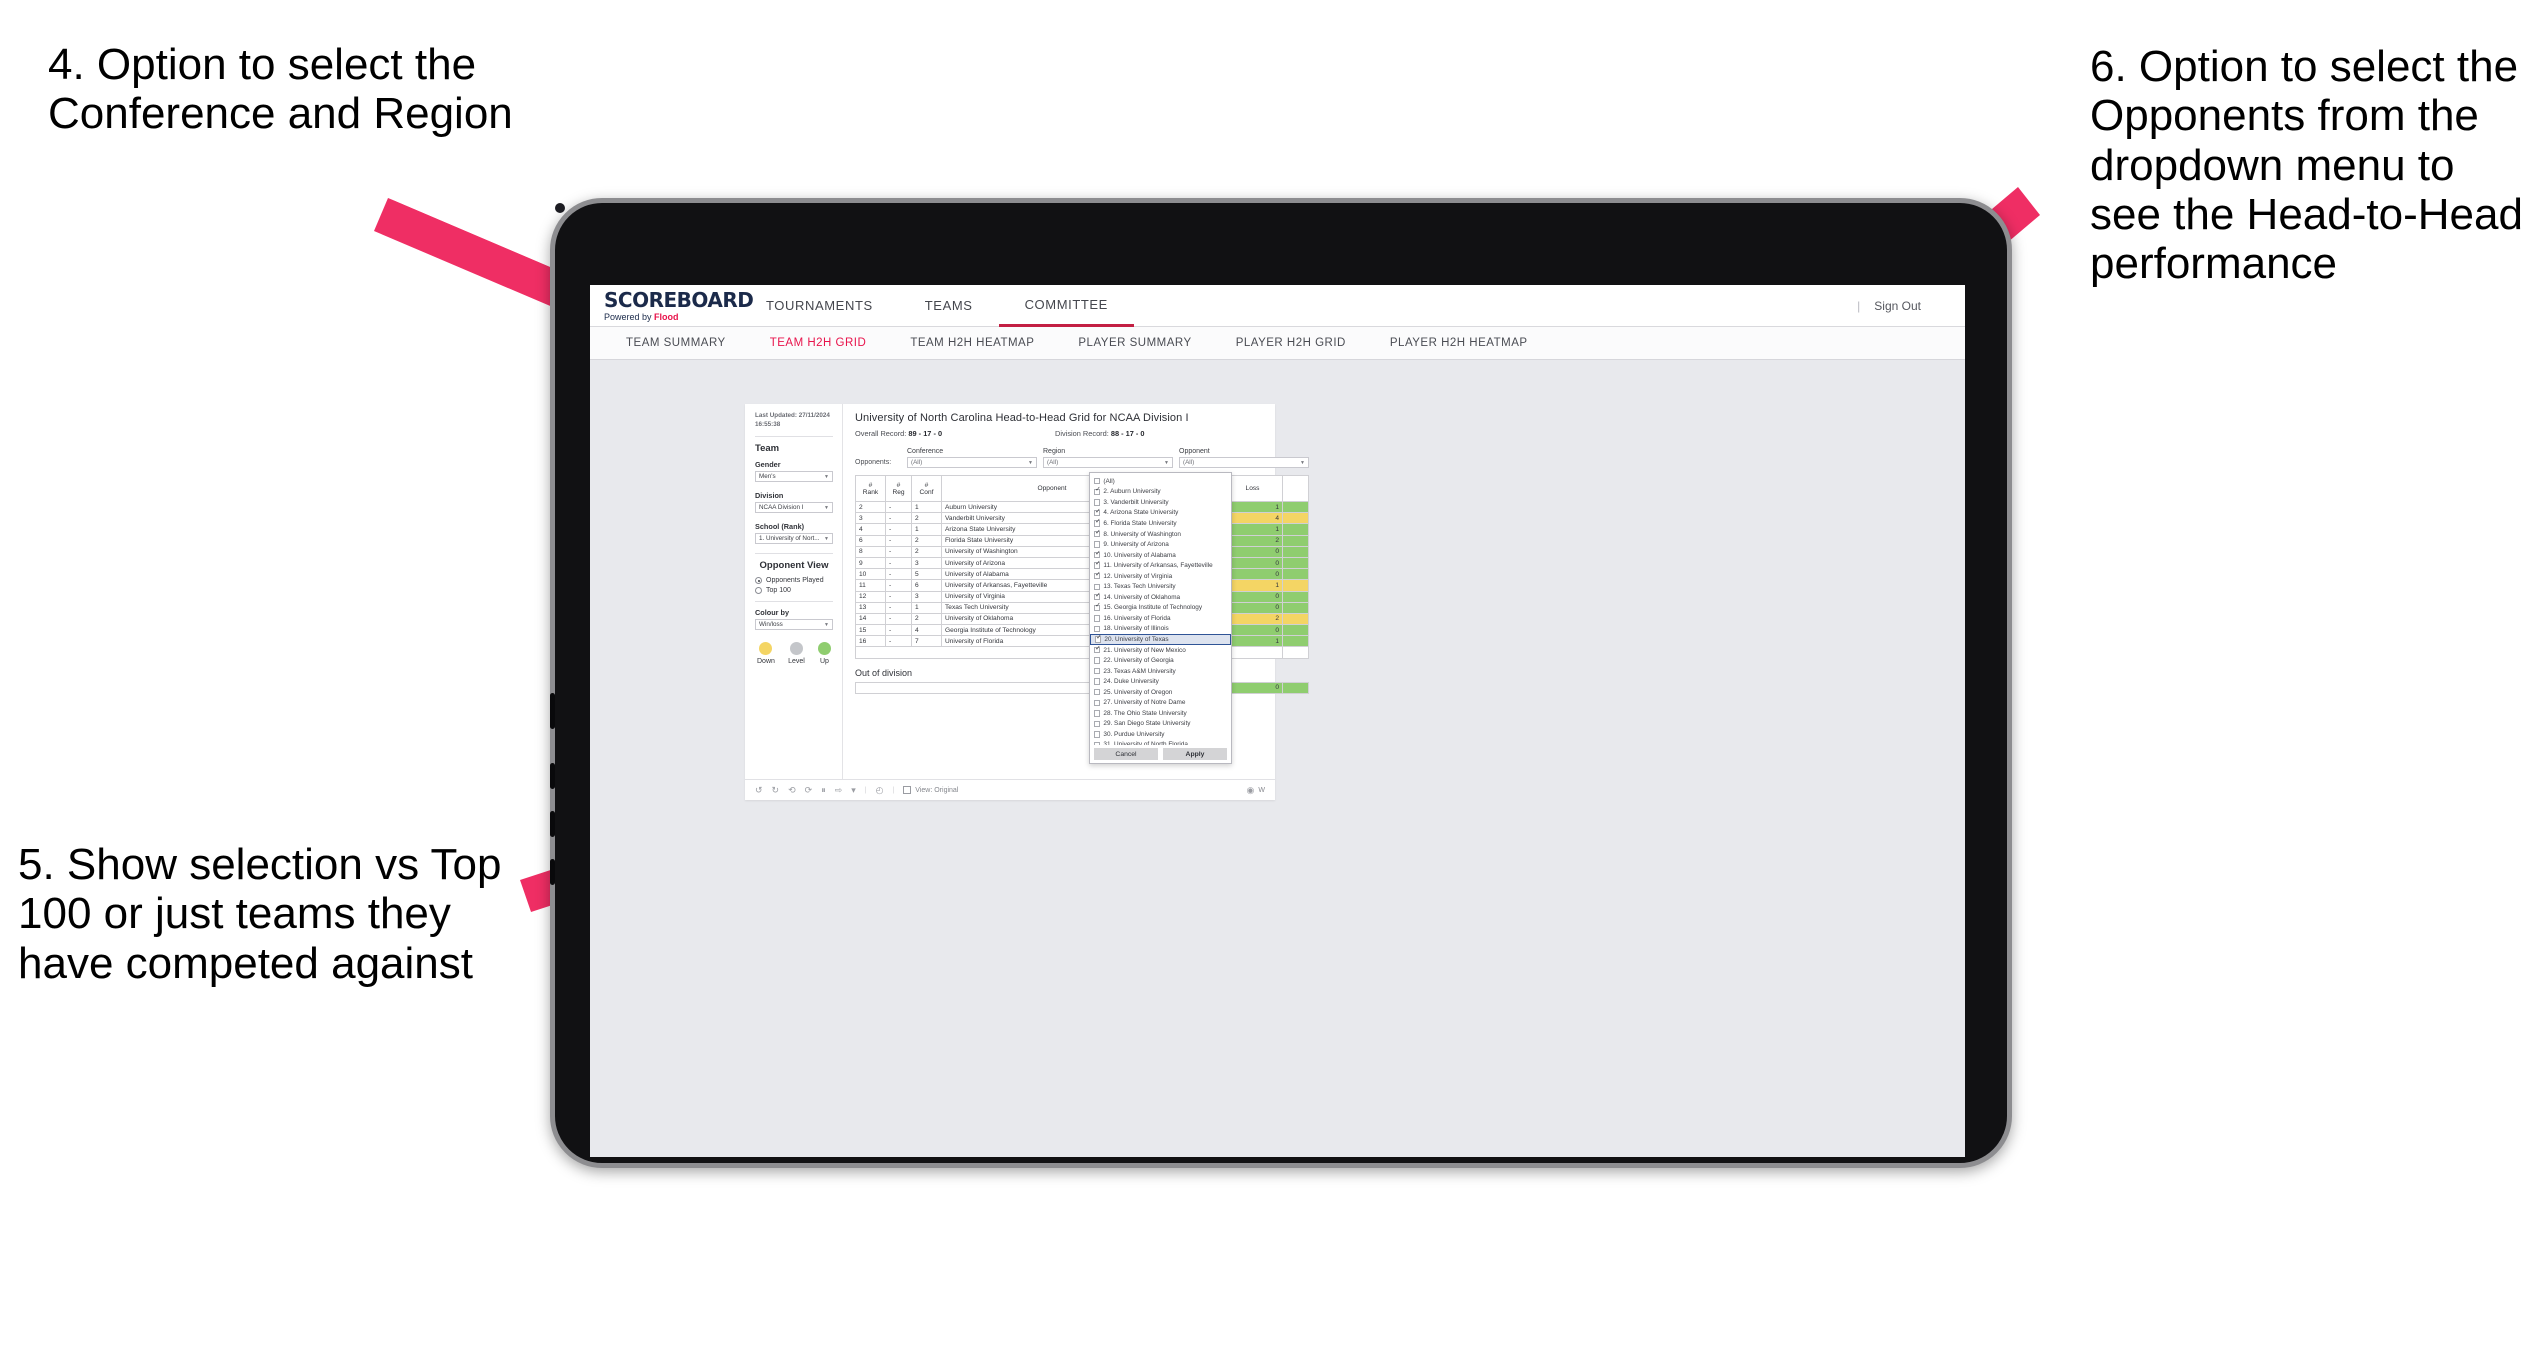 The height and width of the screenshot is (1363, 2533). What do you see at coordinates (839, 790) in the screenshot?
I see `share-icon: ⇨` at bounding box center [839, 790].